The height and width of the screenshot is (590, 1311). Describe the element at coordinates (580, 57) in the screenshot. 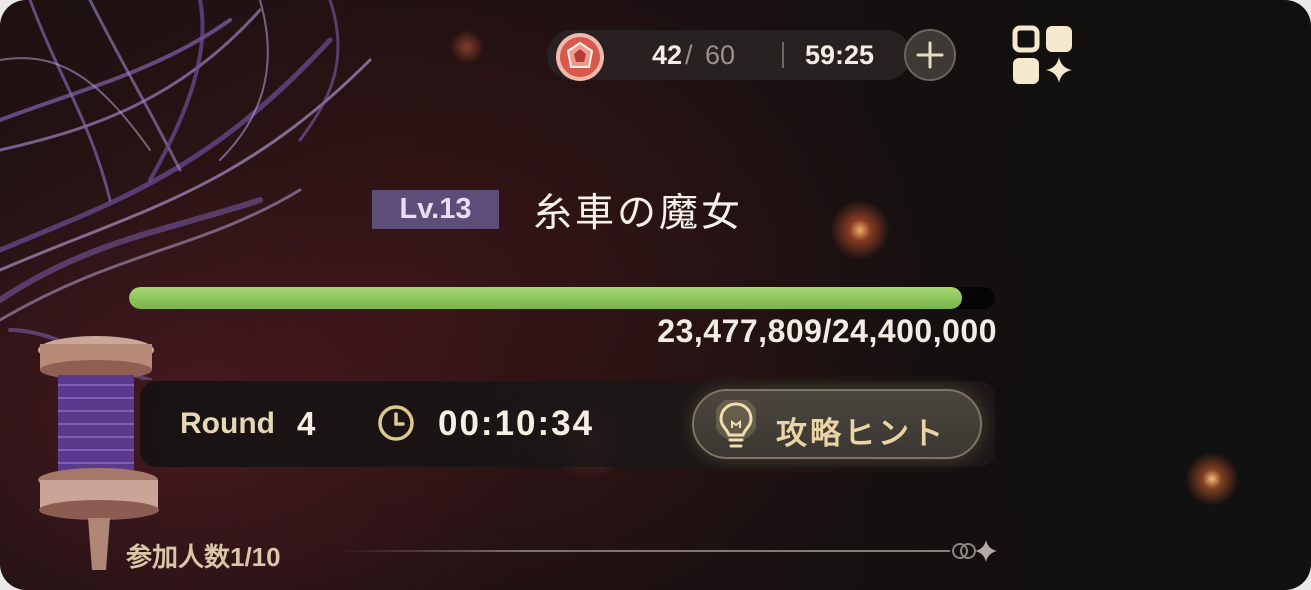

I see `gem-icon` at that location.